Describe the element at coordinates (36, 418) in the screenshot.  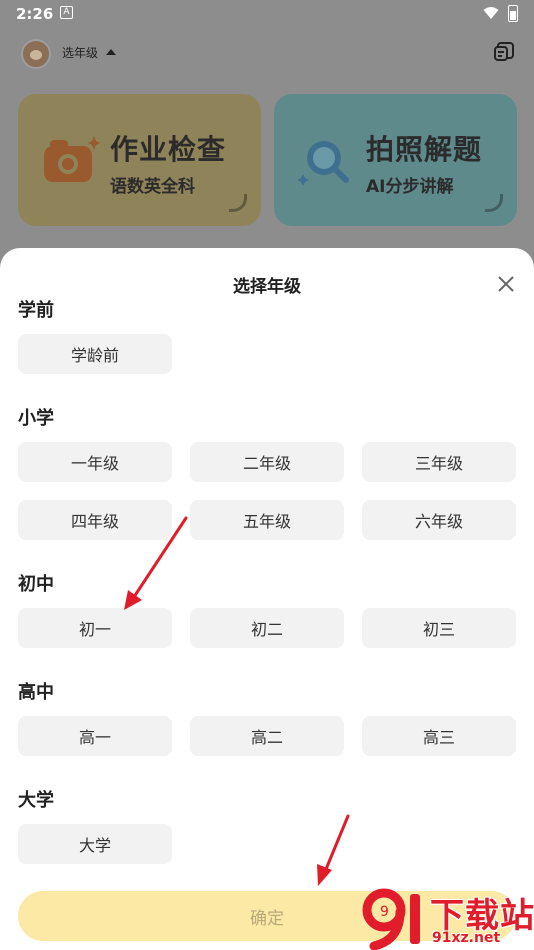
I see `section-label-primary: 小学` at that location.